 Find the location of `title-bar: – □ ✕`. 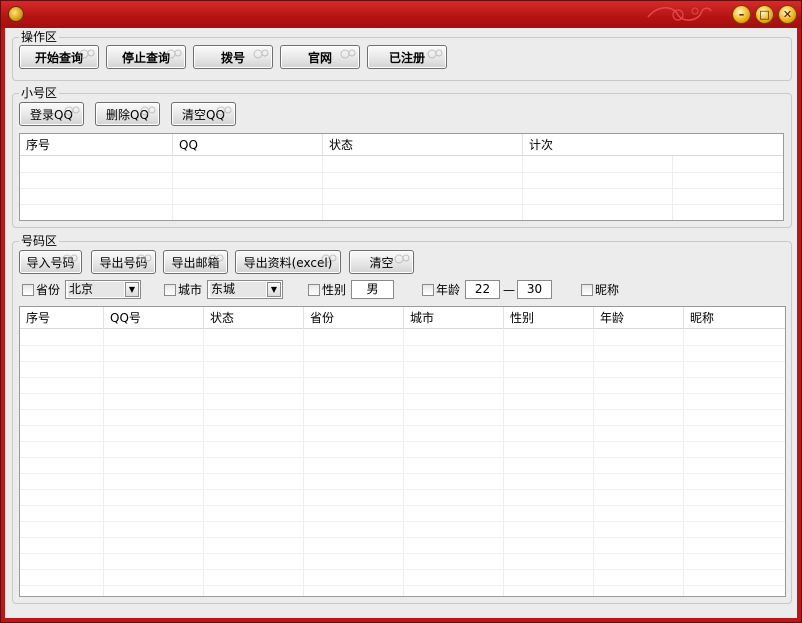

title-bar: – □ ✕ is located at coordinates (401, 14).